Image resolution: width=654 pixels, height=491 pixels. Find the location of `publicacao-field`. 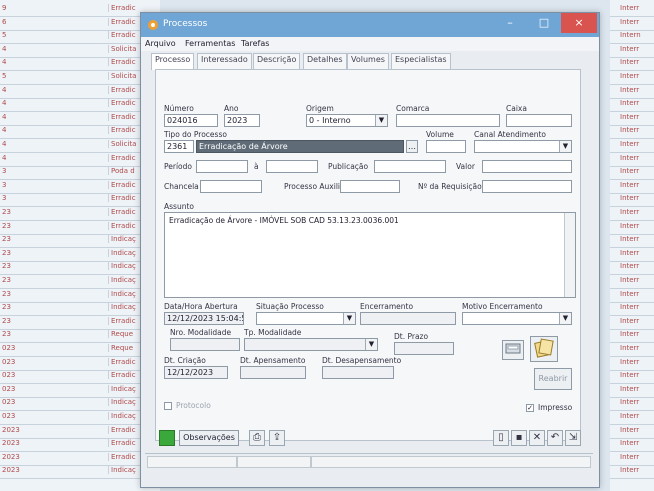

publicacao-field is located at coordinates (410, 166).